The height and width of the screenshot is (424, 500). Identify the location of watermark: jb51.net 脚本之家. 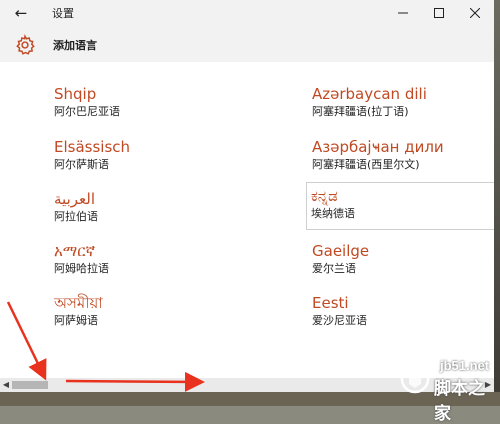
(448, 391).